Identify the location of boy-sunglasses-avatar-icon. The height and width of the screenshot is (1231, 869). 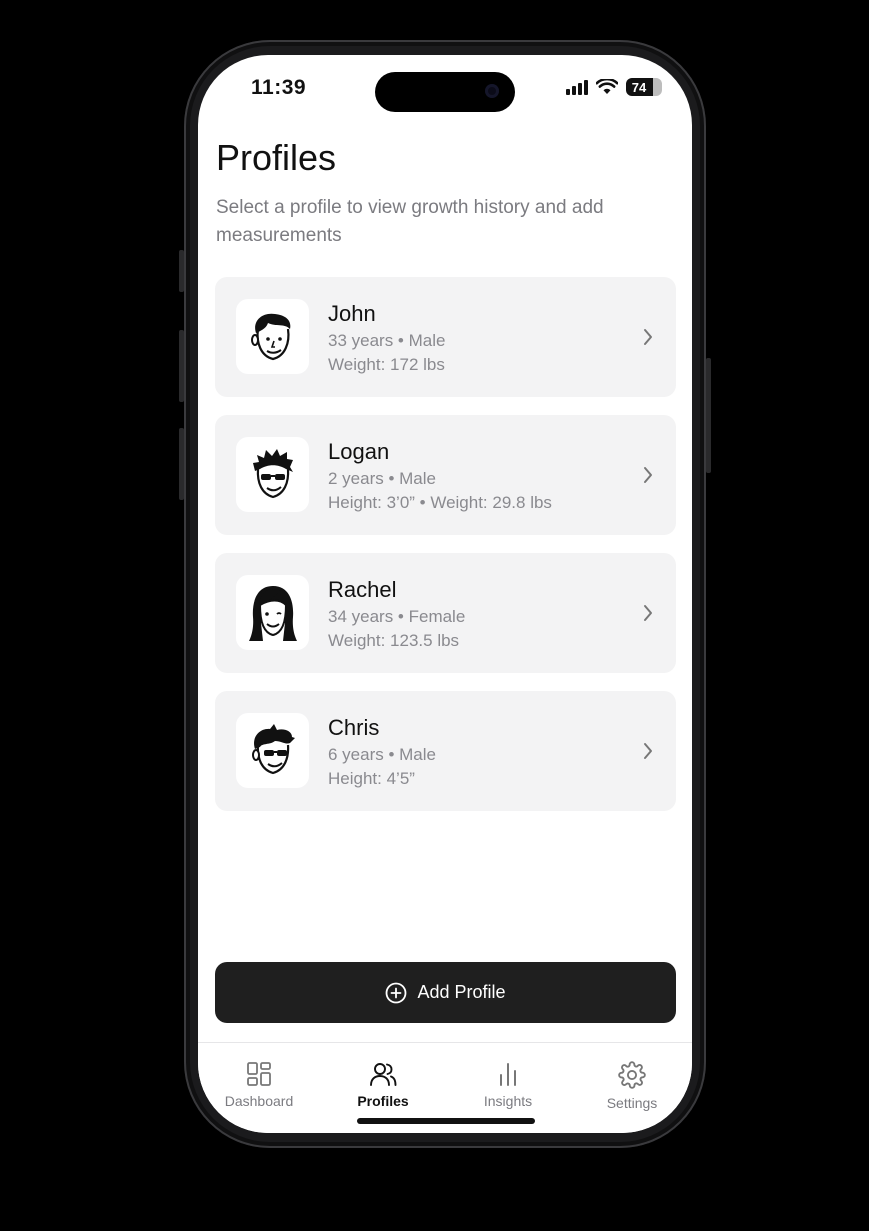
(272, 473).